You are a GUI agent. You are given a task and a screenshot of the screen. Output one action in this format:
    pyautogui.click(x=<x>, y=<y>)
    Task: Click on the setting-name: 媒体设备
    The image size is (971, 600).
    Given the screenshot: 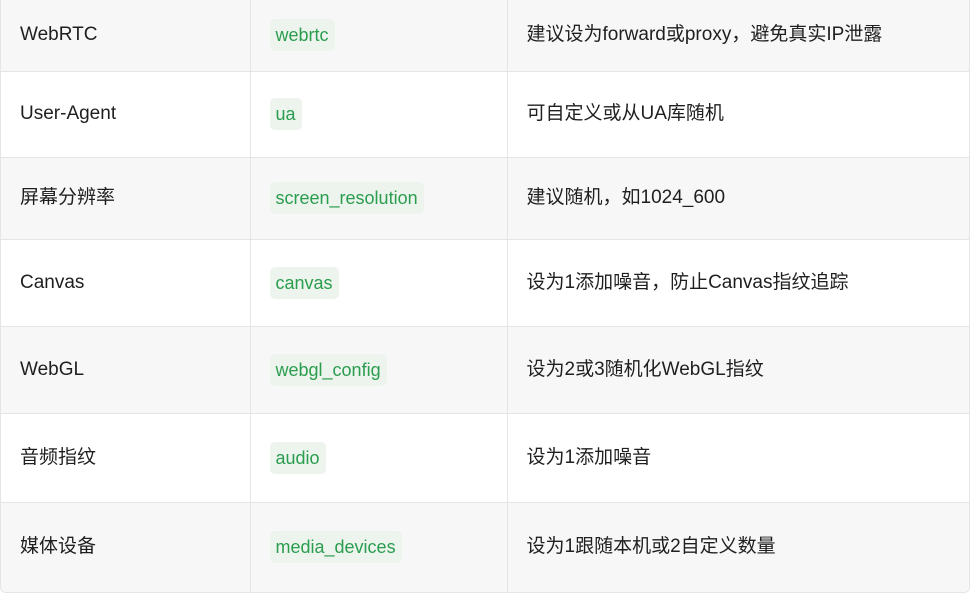 What is the action you would take?
    pyautogui.click(x=126, y=547)
    